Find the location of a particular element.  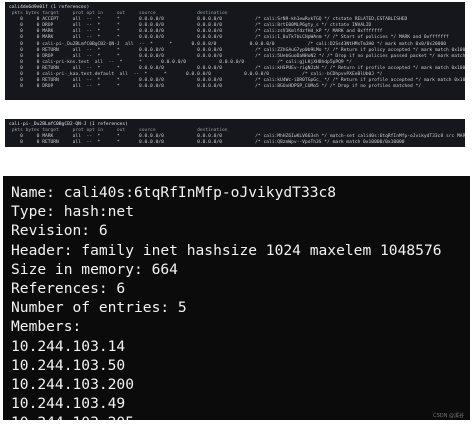

ipset-field-line: Type: hash:net is located at coordinates (73, 212).